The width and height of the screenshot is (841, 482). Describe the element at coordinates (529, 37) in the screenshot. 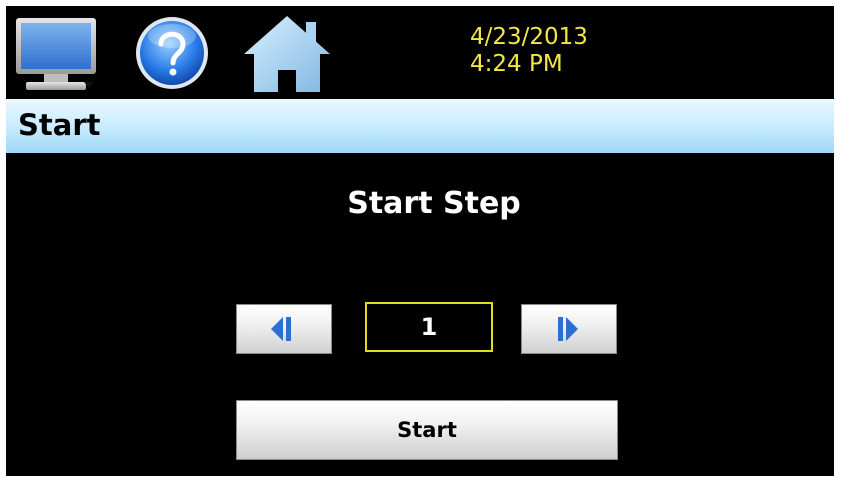

I see `date-text: 4/23/2013` at that location.